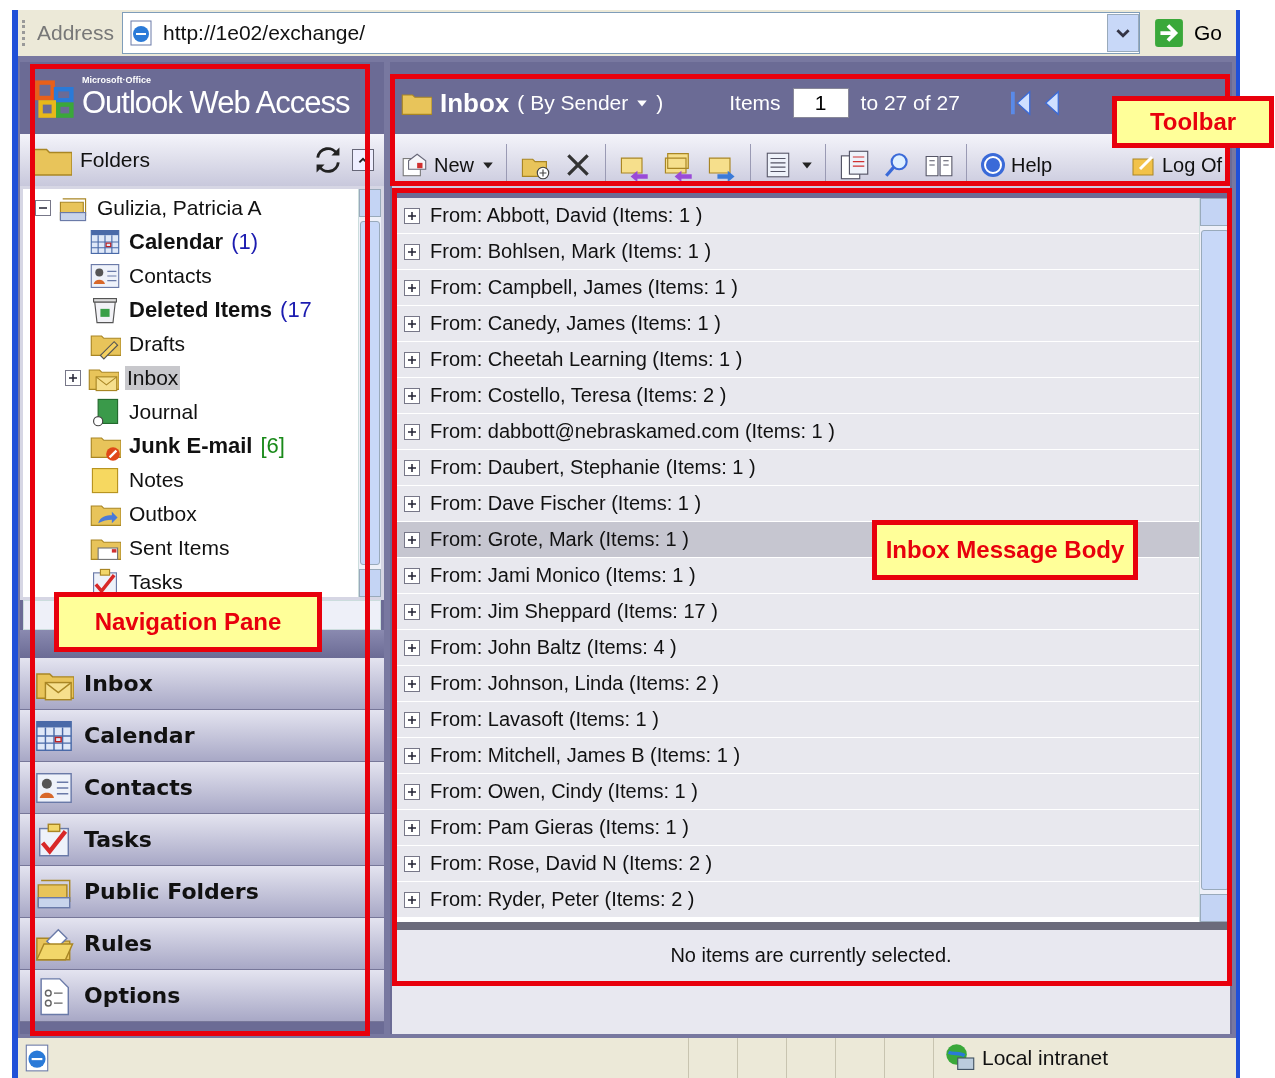 The width and height of the screenshot is (1275, 1078). I want to click on dropdown-button, so click(1123, 33).